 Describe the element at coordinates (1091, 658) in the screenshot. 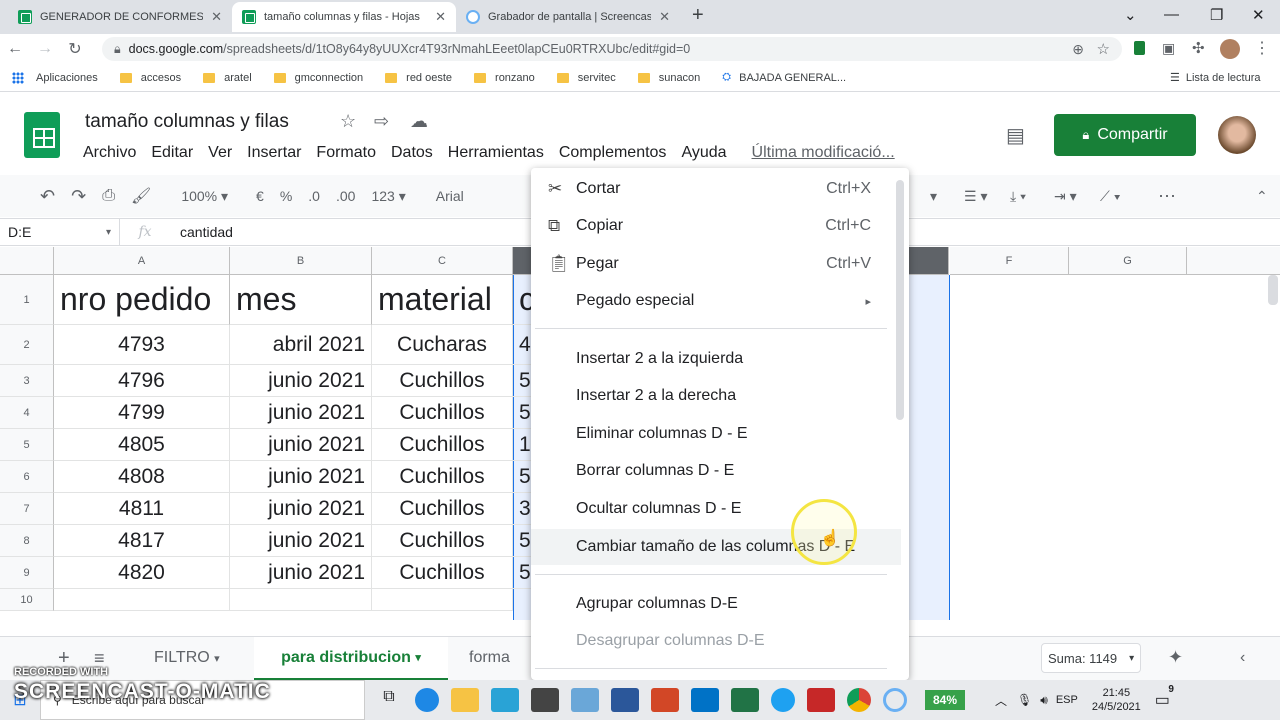

I see `sum-indicator: Suma: 1149 ▾` at that location.